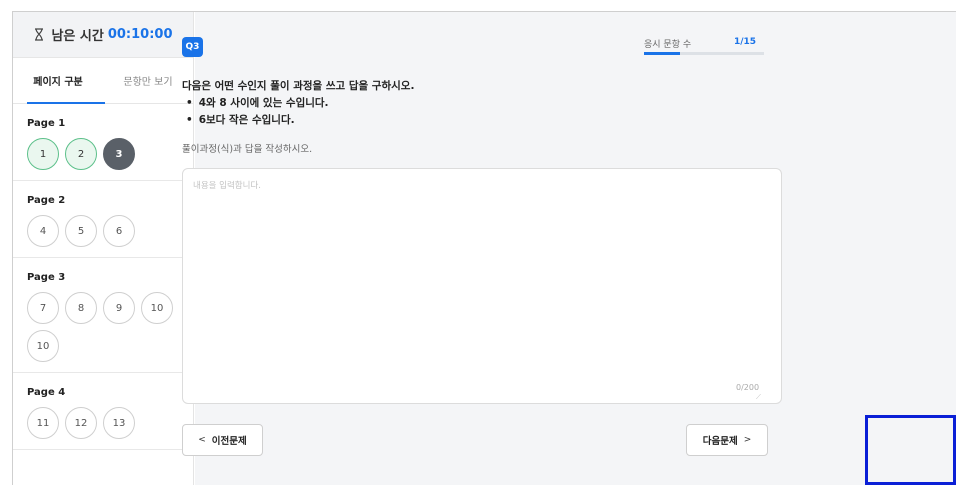 The image size is (956, 485). Describe the element at coordinates (43, 423) in the screenshot. I see `question-number-button: 11` at that location.